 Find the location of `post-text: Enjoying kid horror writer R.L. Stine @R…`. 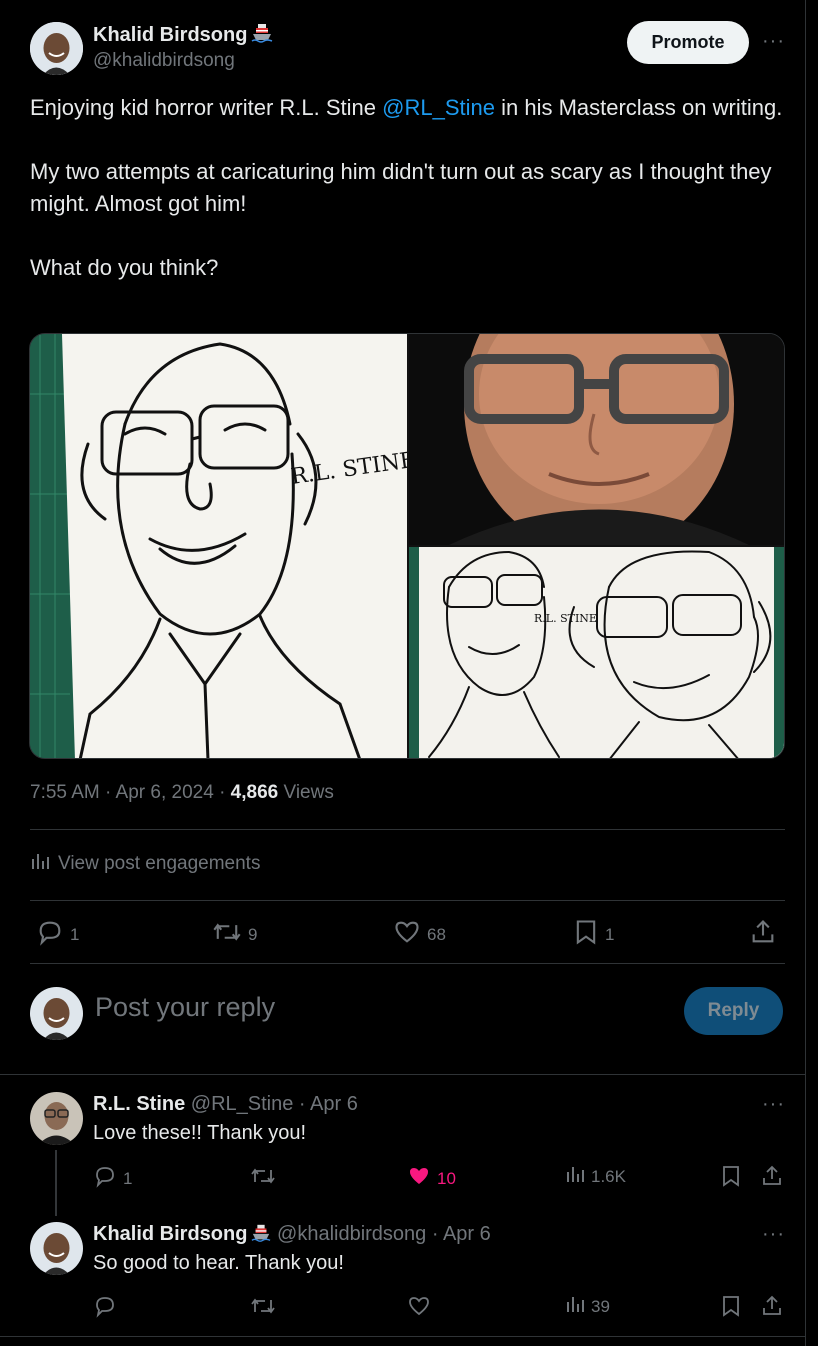

post-text: Enjoying kid horror writer R.L. Stine @R… is located at coordinates (410, 188).